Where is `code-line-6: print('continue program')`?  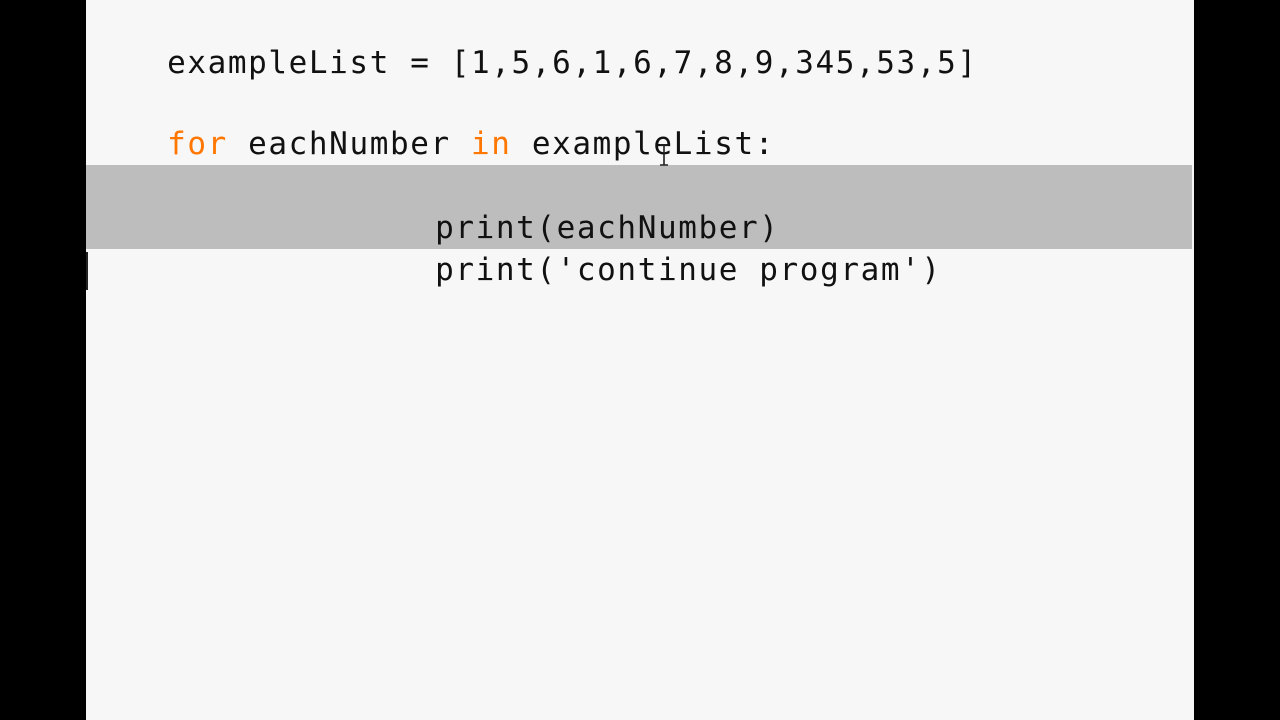
code-line-6: print('continue program') is located at coordinates (648, 247).